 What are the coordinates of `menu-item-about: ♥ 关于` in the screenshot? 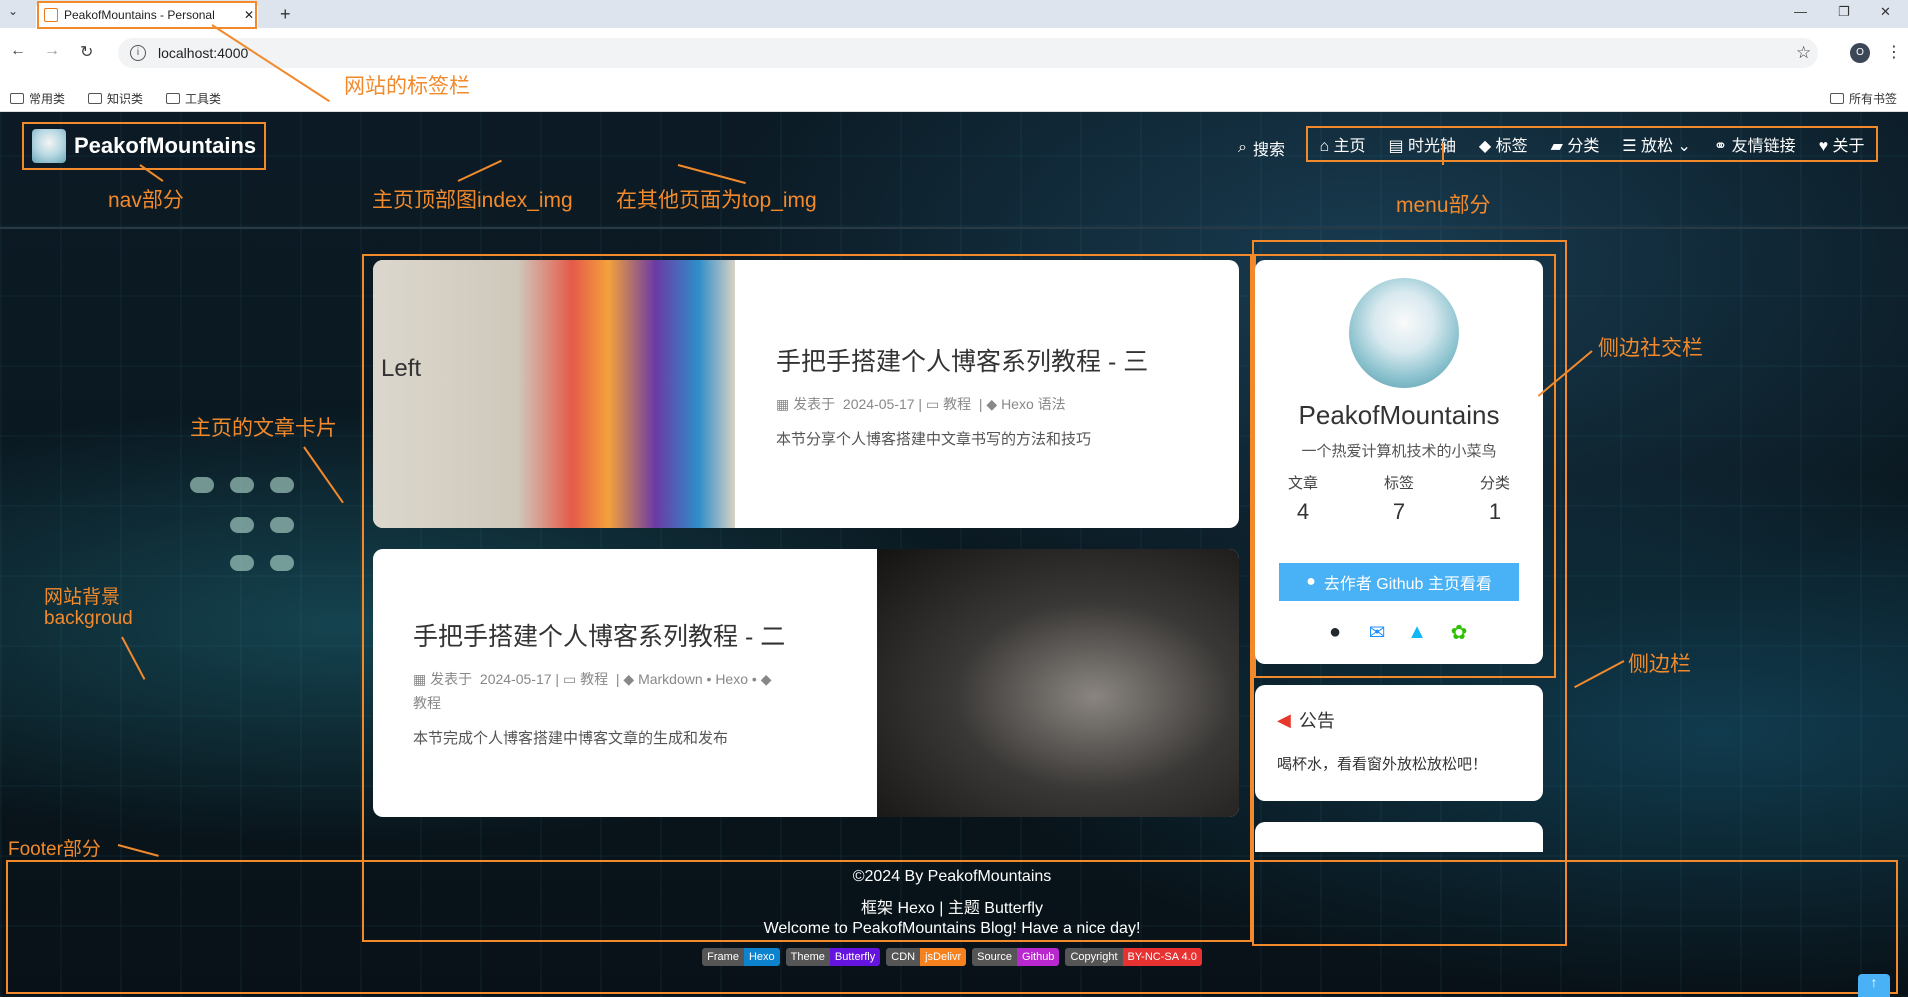 It's located at (1842, 144).